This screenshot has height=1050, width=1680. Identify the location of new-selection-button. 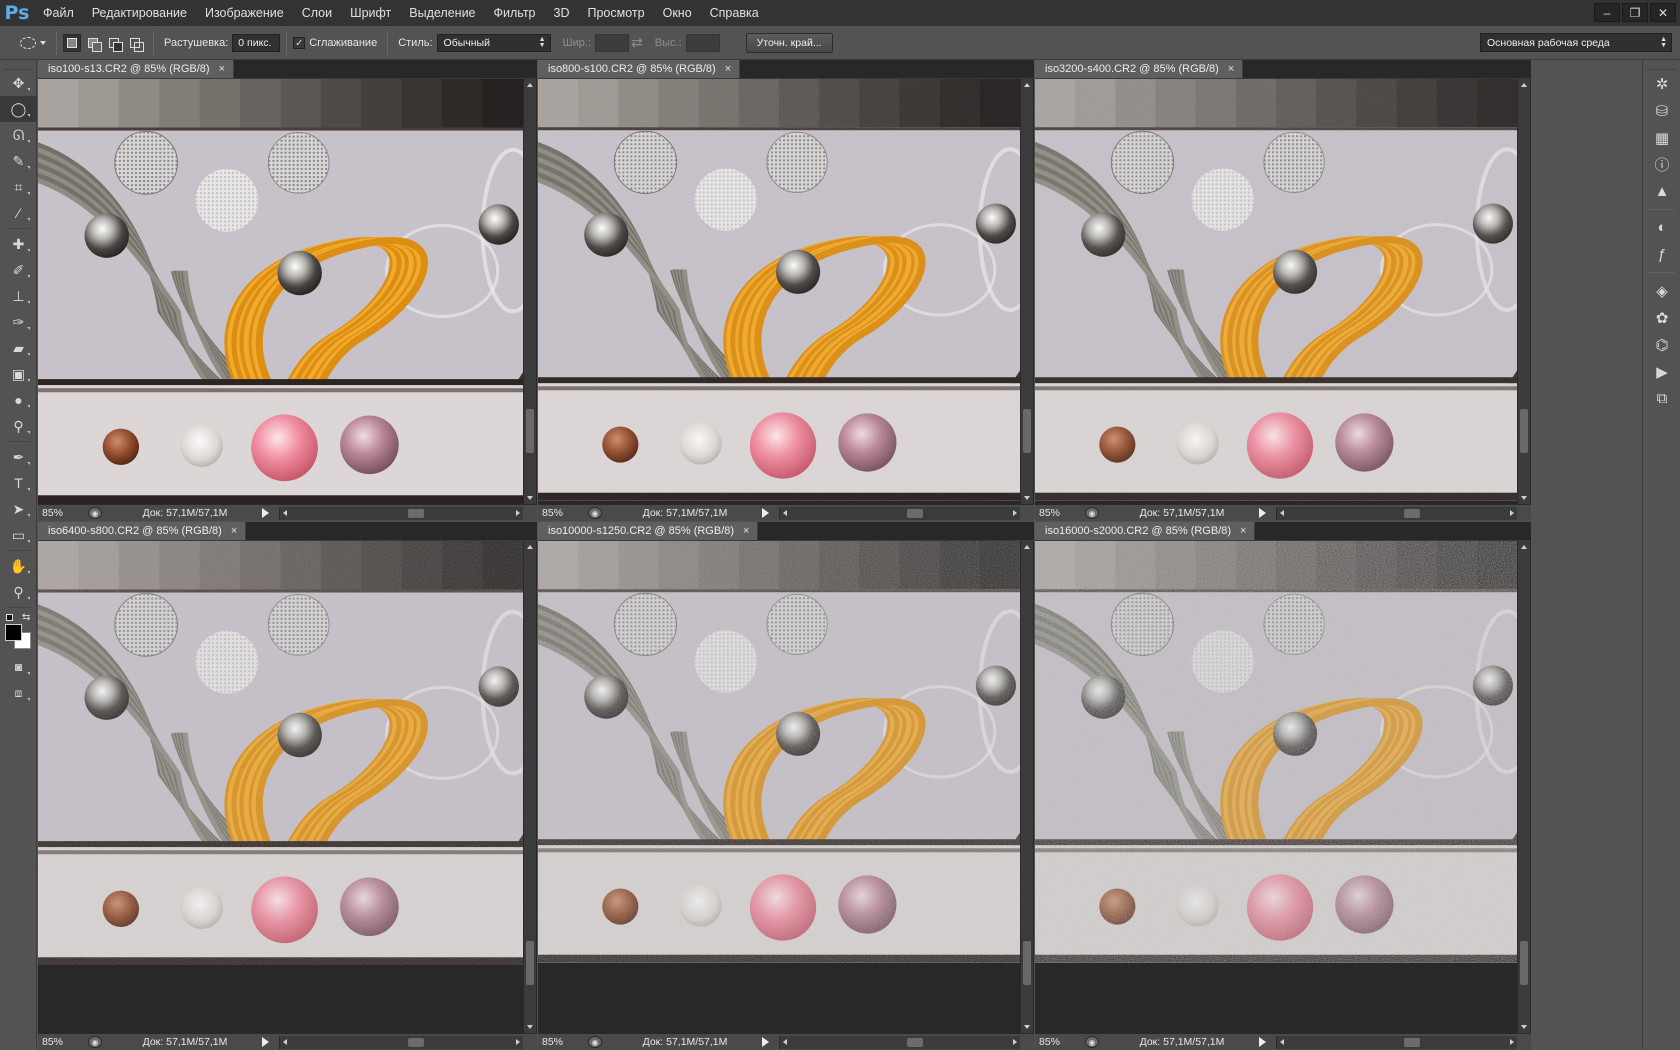
(72, 42).